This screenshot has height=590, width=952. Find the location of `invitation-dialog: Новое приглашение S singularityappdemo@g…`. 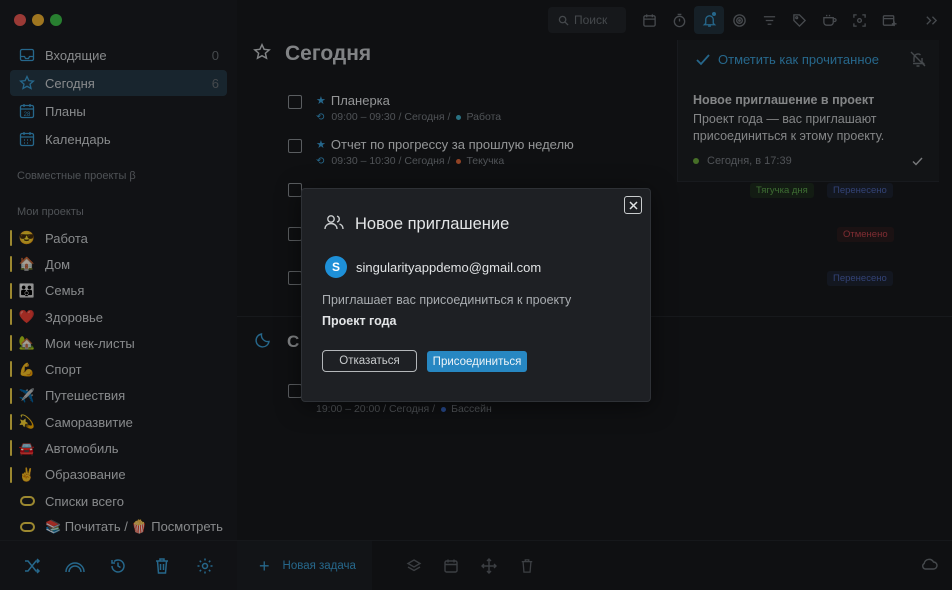

invitation-dialog: Новое приглашение S singularityappdemo@g… is located at coordinates (476, 295).